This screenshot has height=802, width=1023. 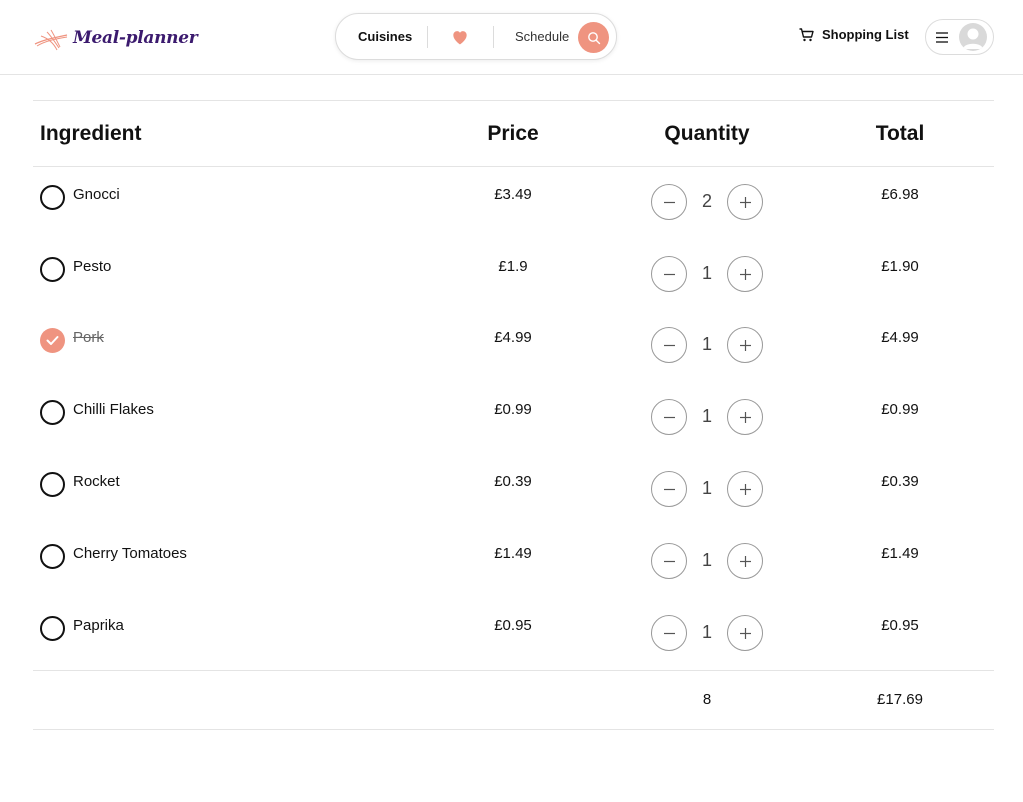 What do you see at coordinates (942, 37) in the screenshot?
I see `hamburger-icon` at bounding box center [942, 37].